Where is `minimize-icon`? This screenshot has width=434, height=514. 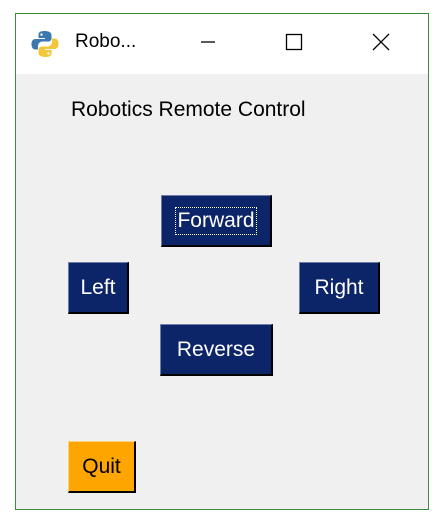
minimize-icon is located at coordinates (208, 44).